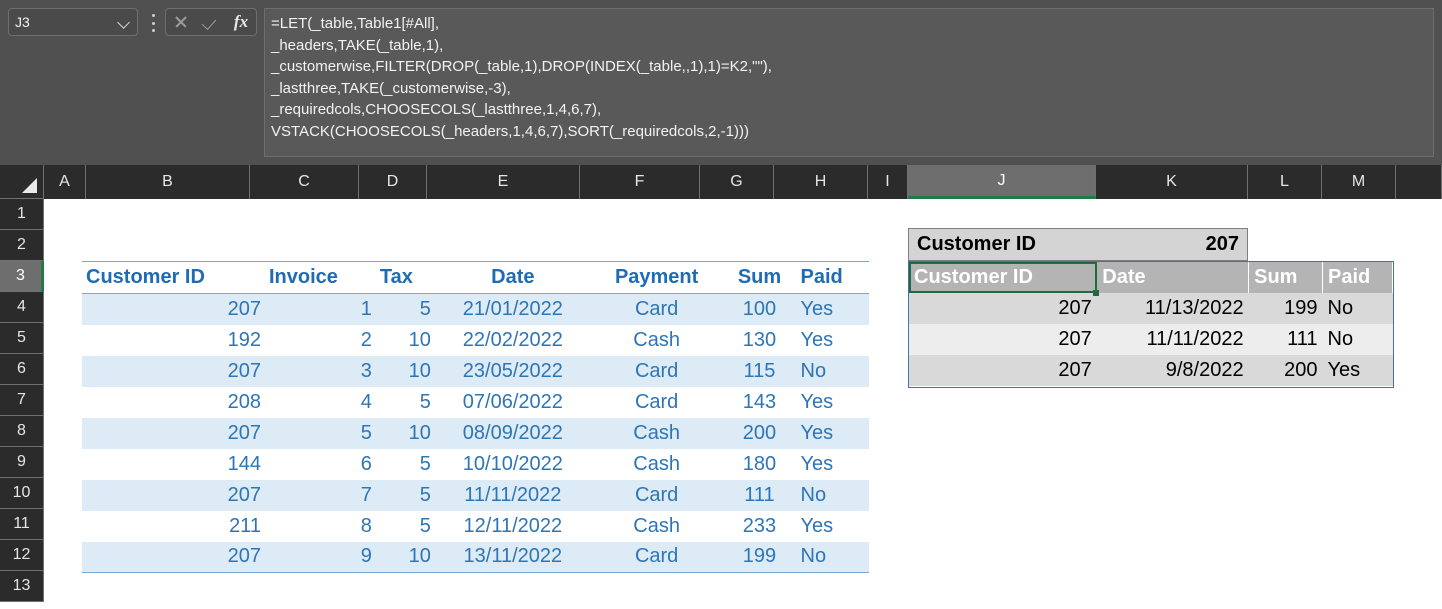  Describe the element at coordinates (173, 277) in the screenshot. I see `source-header-cell: Customer ID` at that location.